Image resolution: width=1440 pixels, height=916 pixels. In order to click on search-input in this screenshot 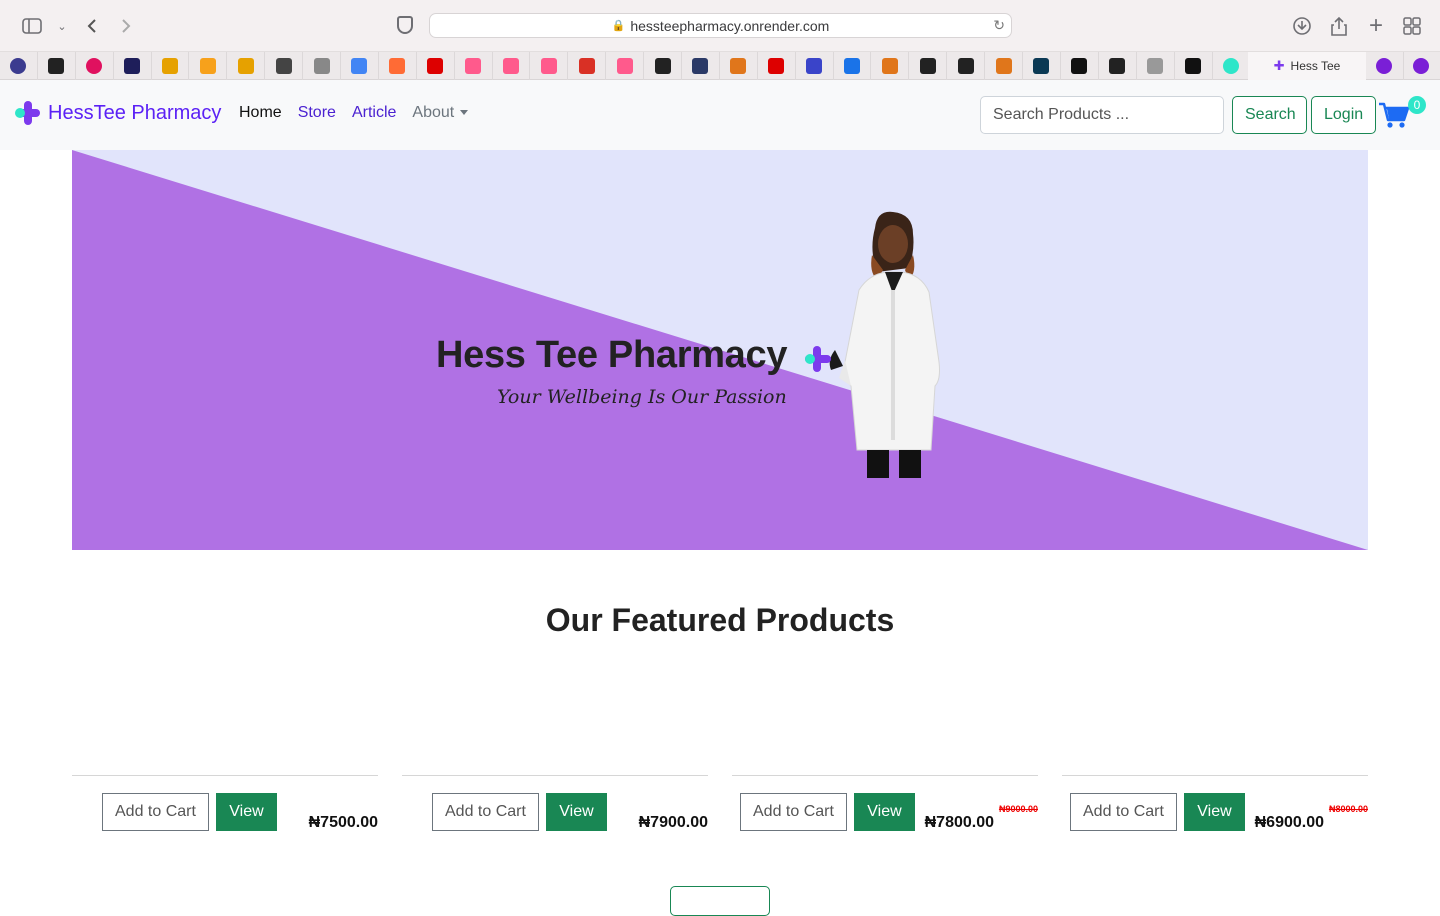, I will do `click(1102, 115)`.